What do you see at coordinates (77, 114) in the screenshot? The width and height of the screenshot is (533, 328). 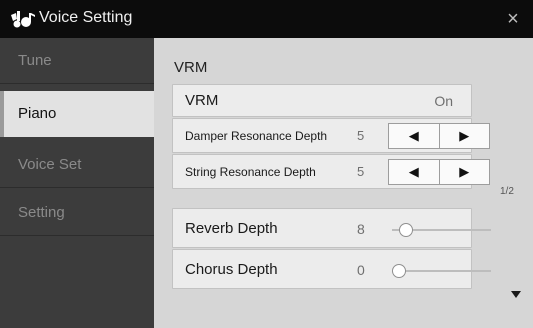 I see `tab-piano: Piano` at bounding box center [77, 114].